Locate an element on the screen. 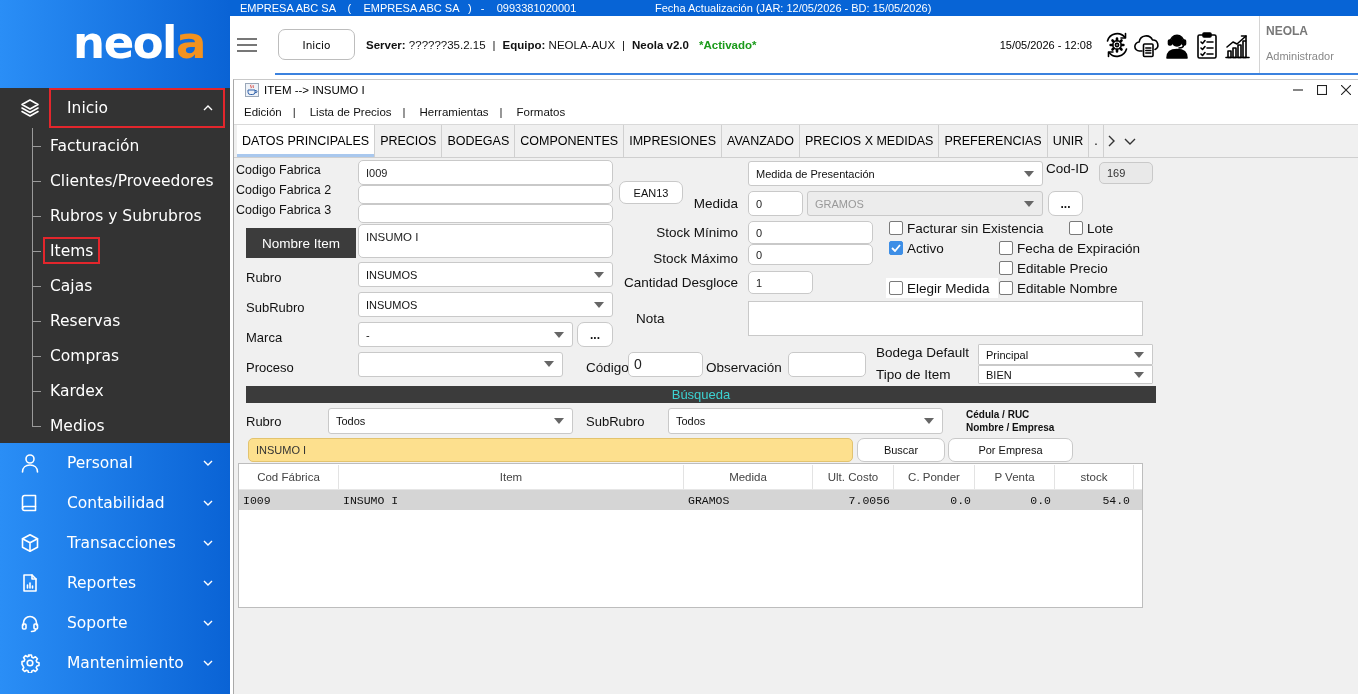 This screenshot has width=1358, height=694. nav-subitem: Clientes/Proveedores is located at coordinates (132, 180).